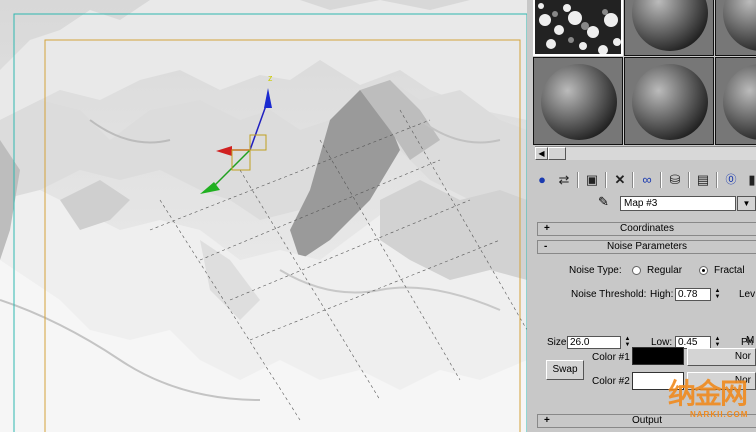  What do you see at coordinates (747, 294) in the screenshot?
I see `levels-label: Lev` at bounding box center [747, 294].